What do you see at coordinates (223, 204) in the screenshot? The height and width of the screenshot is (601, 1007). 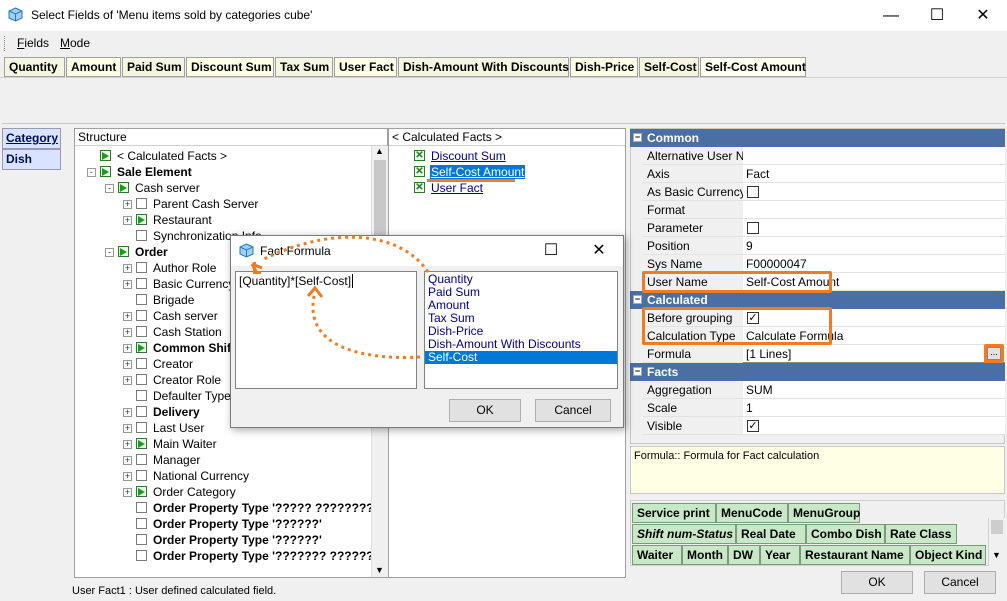 I see `tree-row: + Parent Cash Server` at bounding box center [223, 204].